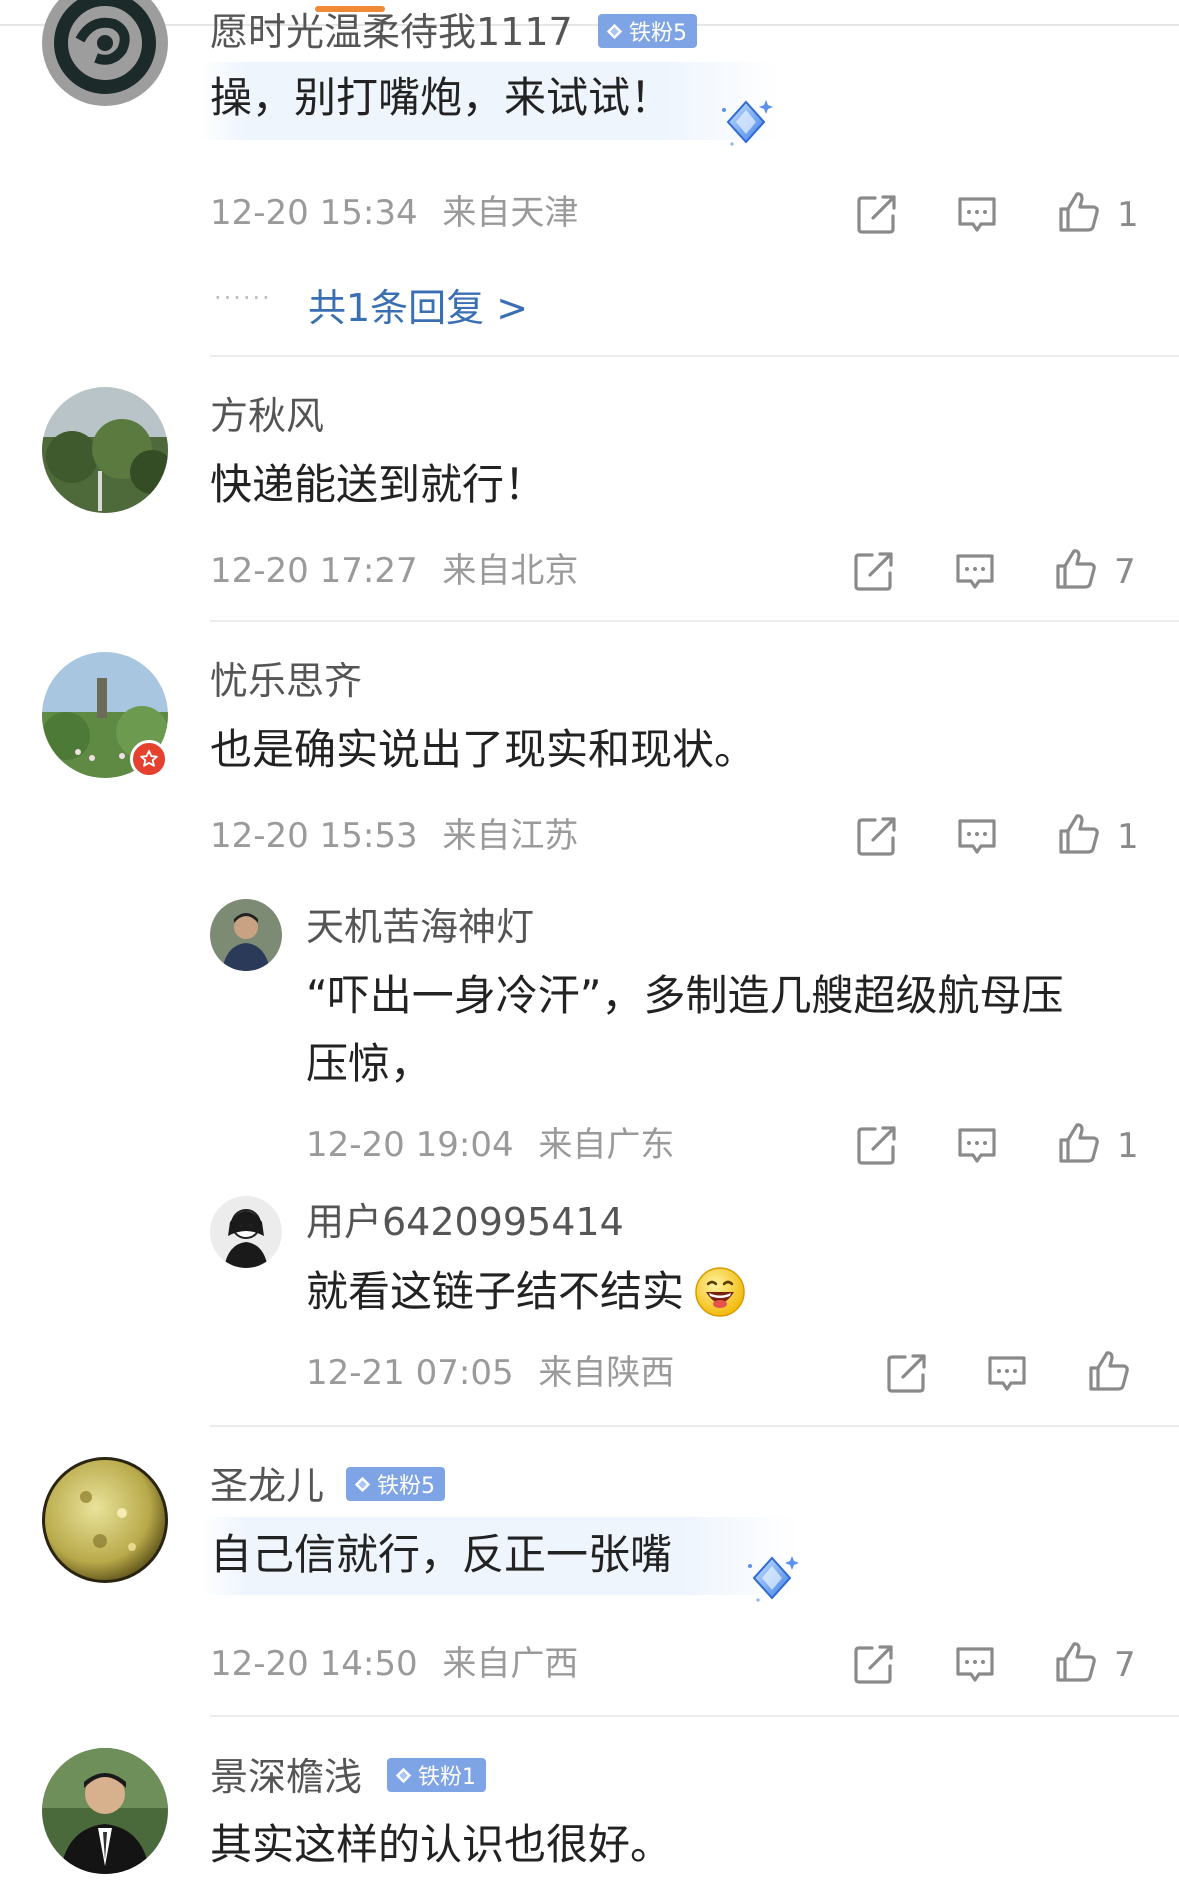  What do you see at coordinates (378, 484) in the screenshot?
I see `comment-text: 快递能送到就行！` at bounding box center [378, 484].